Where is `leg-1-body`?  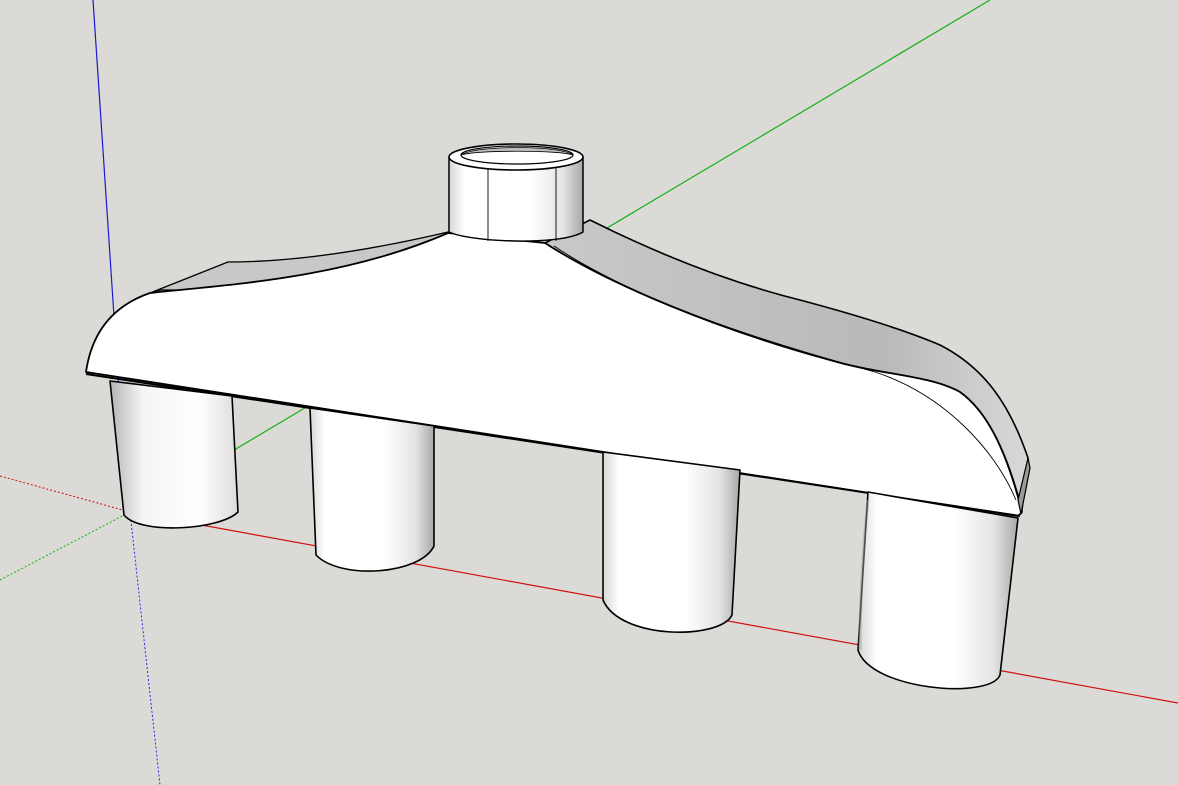 leg-1-body is located at coordinates (174, 454).